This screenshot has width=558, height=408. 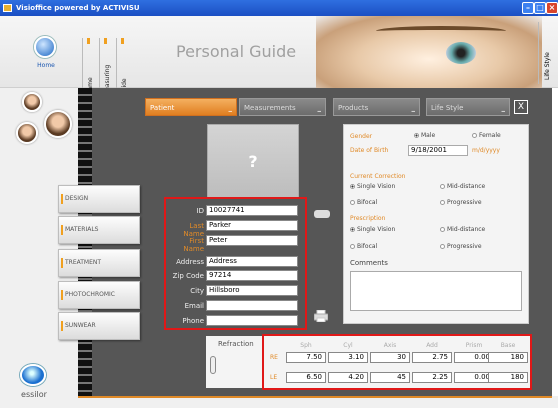 I want to click on cc-progressive-radio: Progressive, so click(x=461, y=202).